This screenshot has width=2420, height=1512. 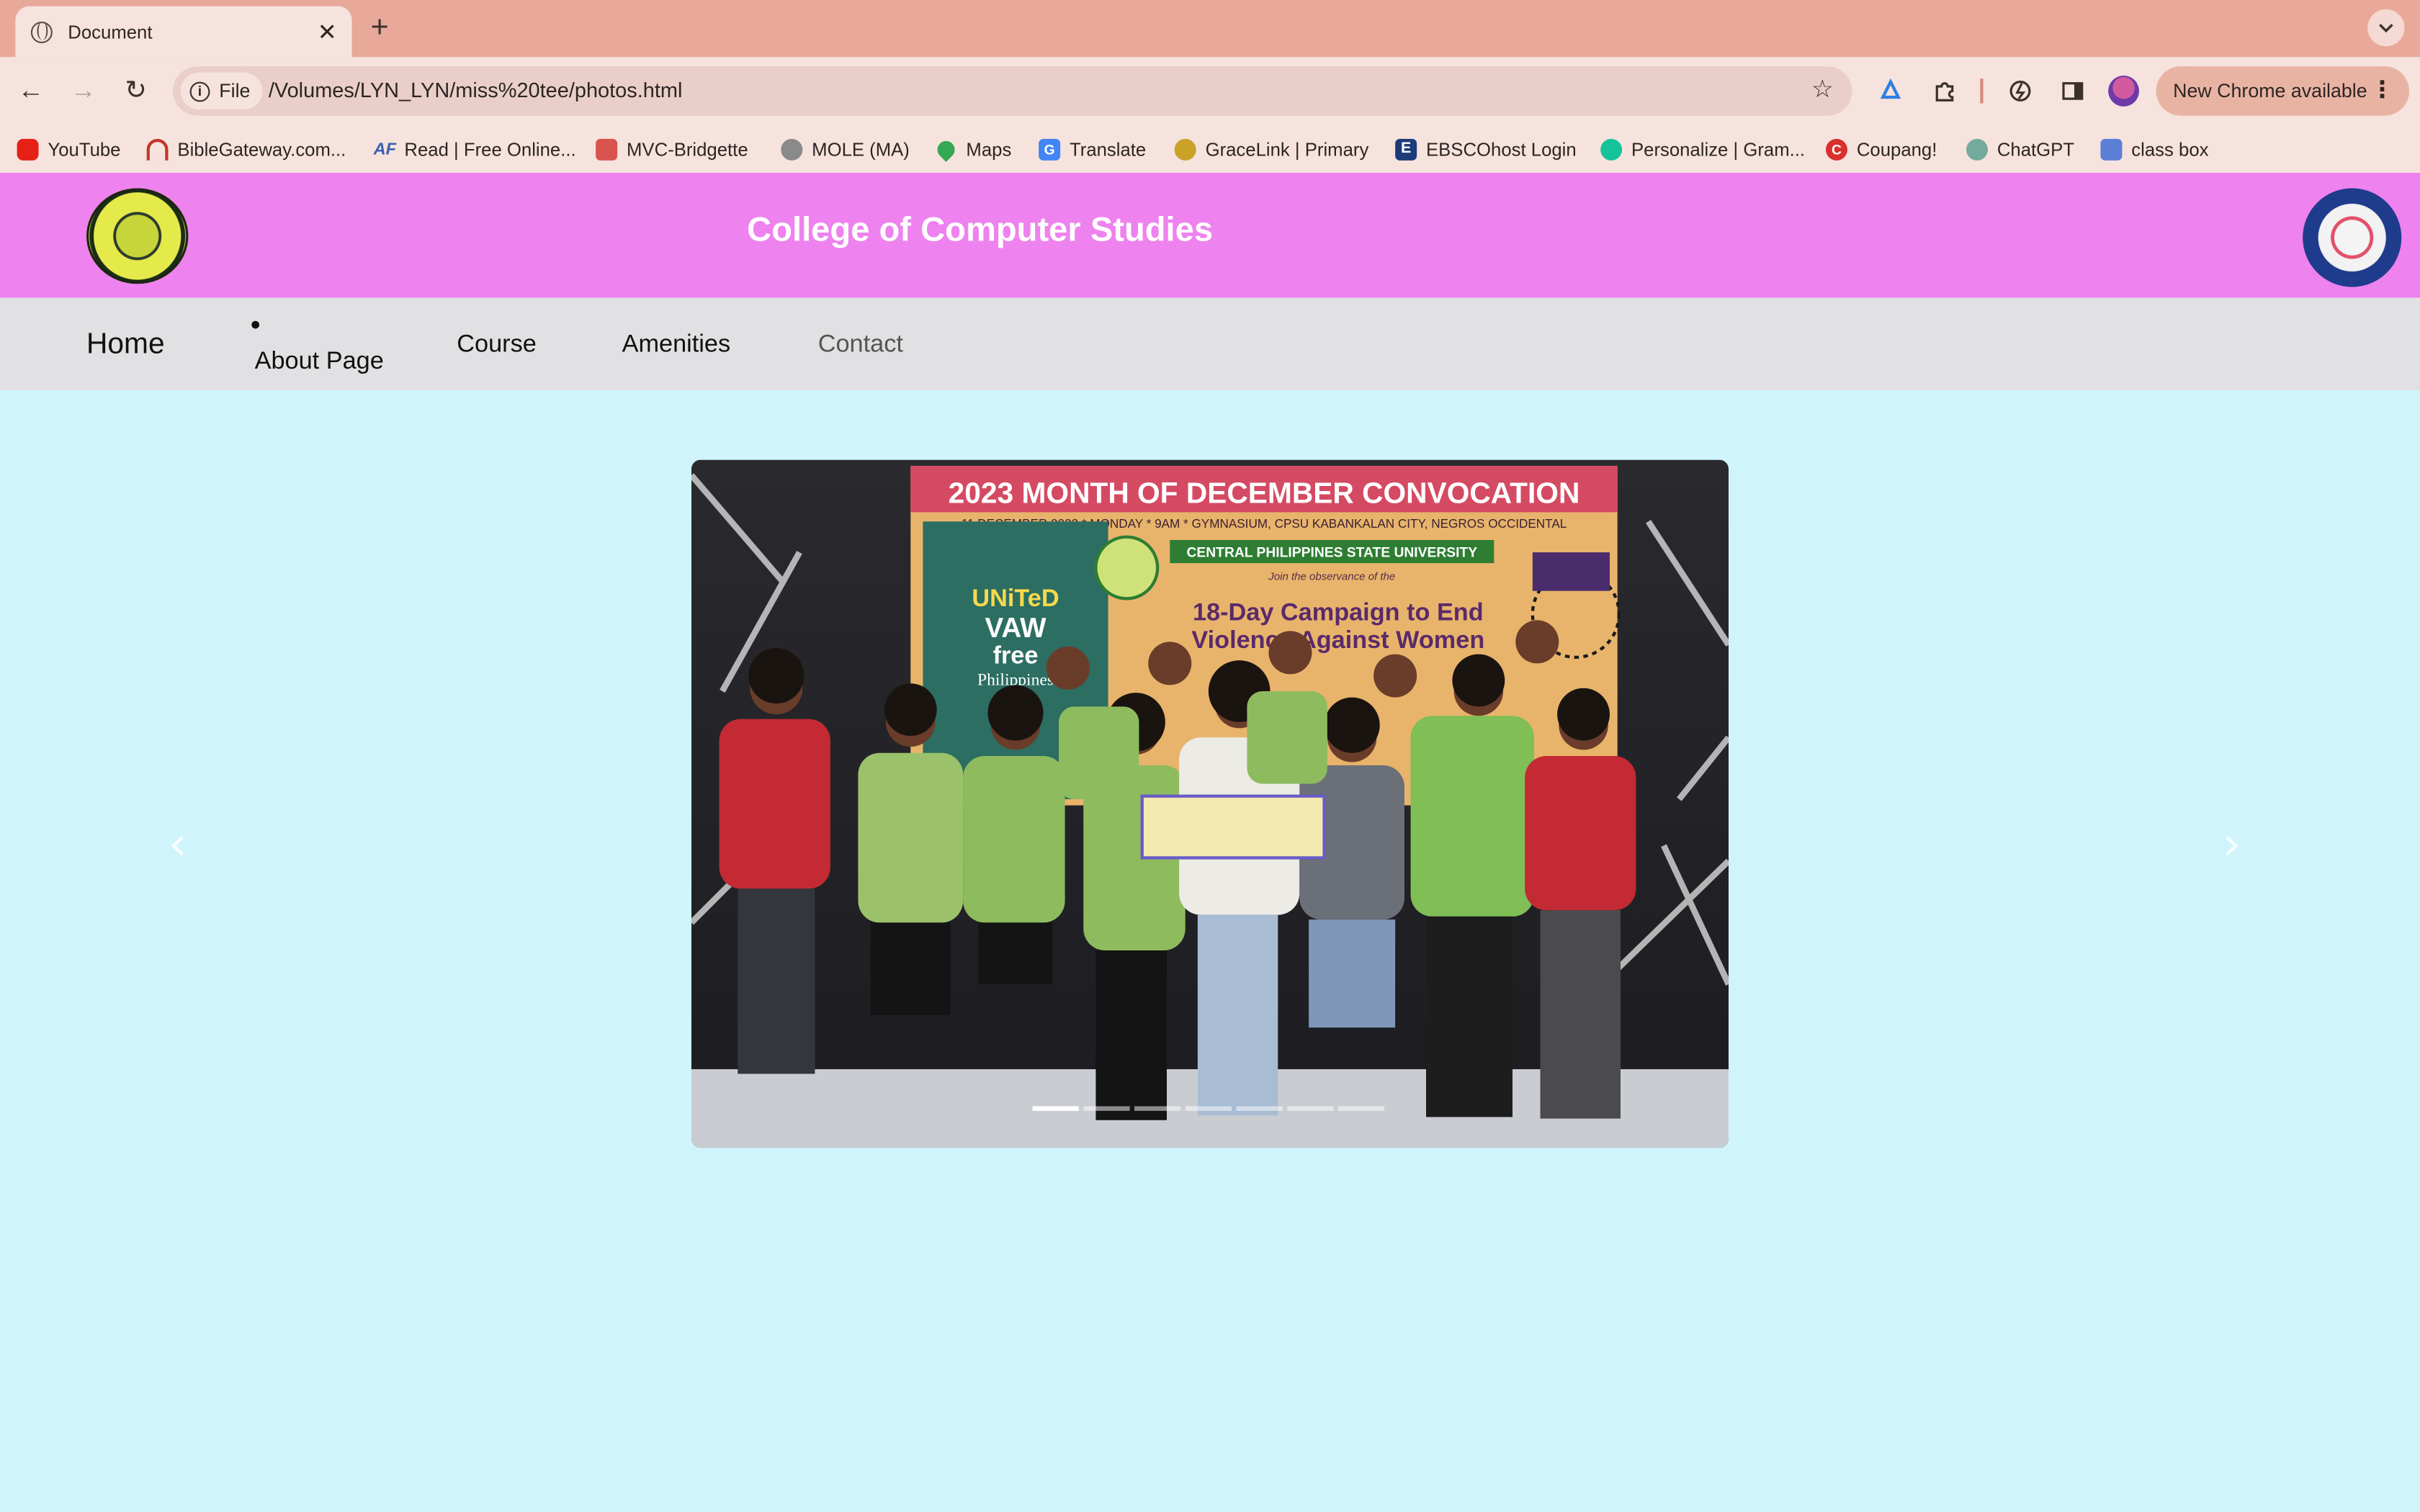 I want to click on bookmark-gracelink: GraceLink | Primary, so click(x=1271, y=149).